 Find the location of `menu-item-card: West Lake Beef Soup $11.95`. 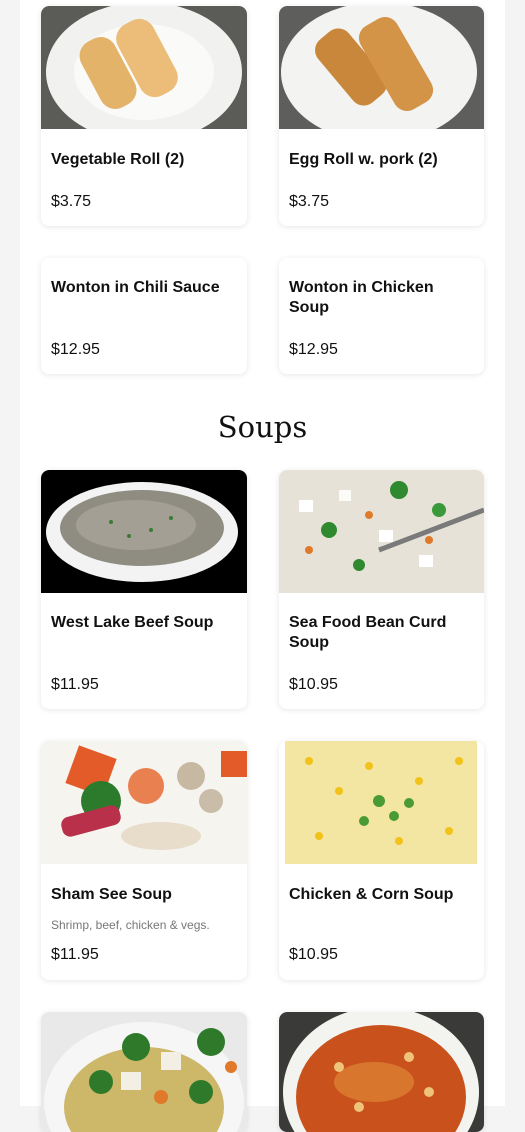

menu-item-card: West Lake Beef Soup $11.95 is located at coordinates (144, 589).